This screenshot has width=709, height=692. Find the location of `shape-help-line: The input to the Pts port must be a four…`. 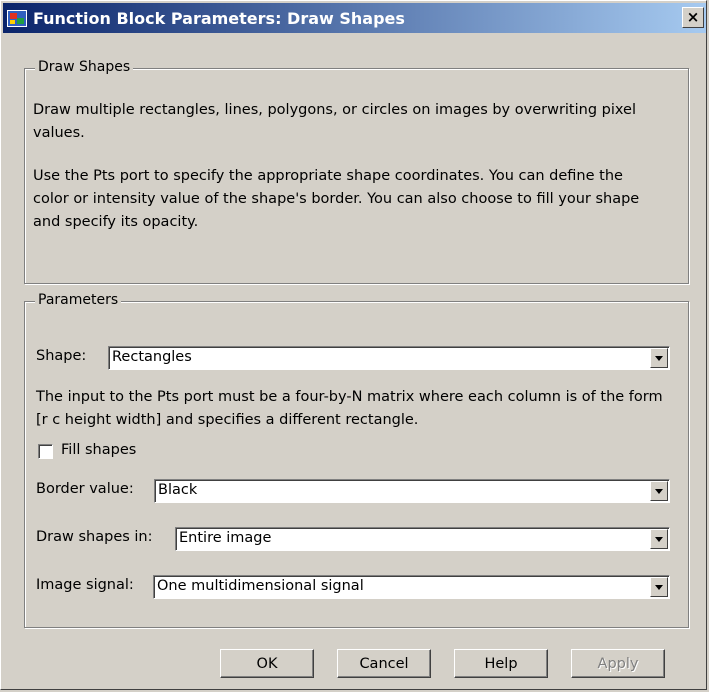

shape-help-line: The input to the Pts port must be a four… is located at coordinates (349, 397).